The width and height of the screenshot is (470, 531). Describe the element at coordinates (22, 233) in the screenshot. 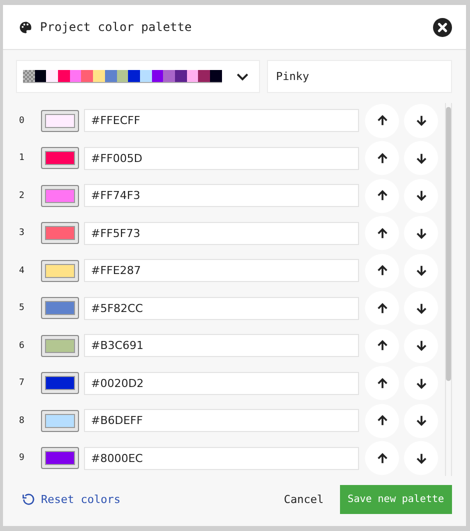

I see `color-index: 3` at that location.